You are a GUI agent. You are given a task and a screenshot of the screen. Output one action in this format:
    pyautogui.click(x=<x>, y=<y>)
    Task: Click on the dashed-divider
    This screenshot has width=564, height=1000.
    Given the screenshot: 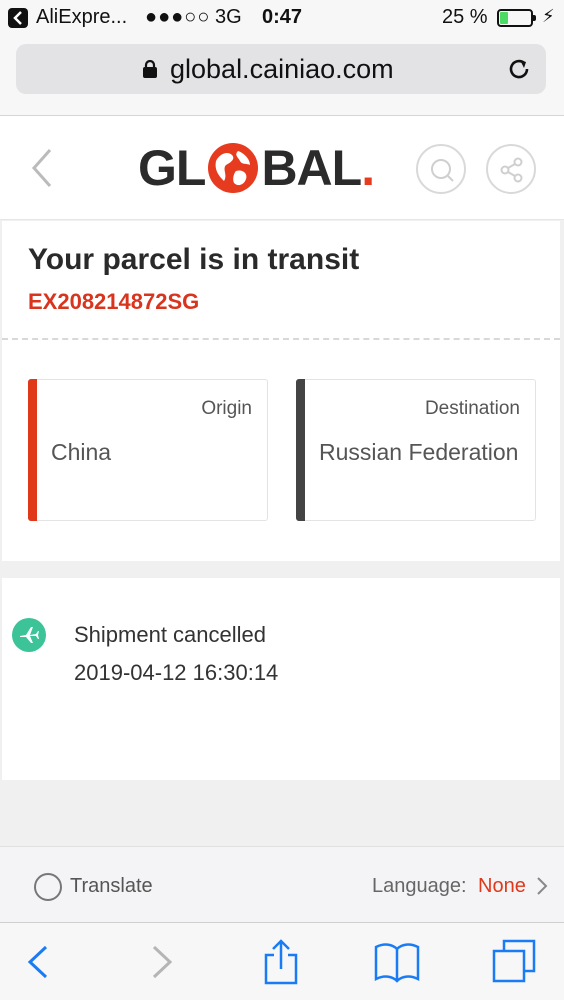 What is the action you would take?
    pyautogui.click(x=281, y=339)
    